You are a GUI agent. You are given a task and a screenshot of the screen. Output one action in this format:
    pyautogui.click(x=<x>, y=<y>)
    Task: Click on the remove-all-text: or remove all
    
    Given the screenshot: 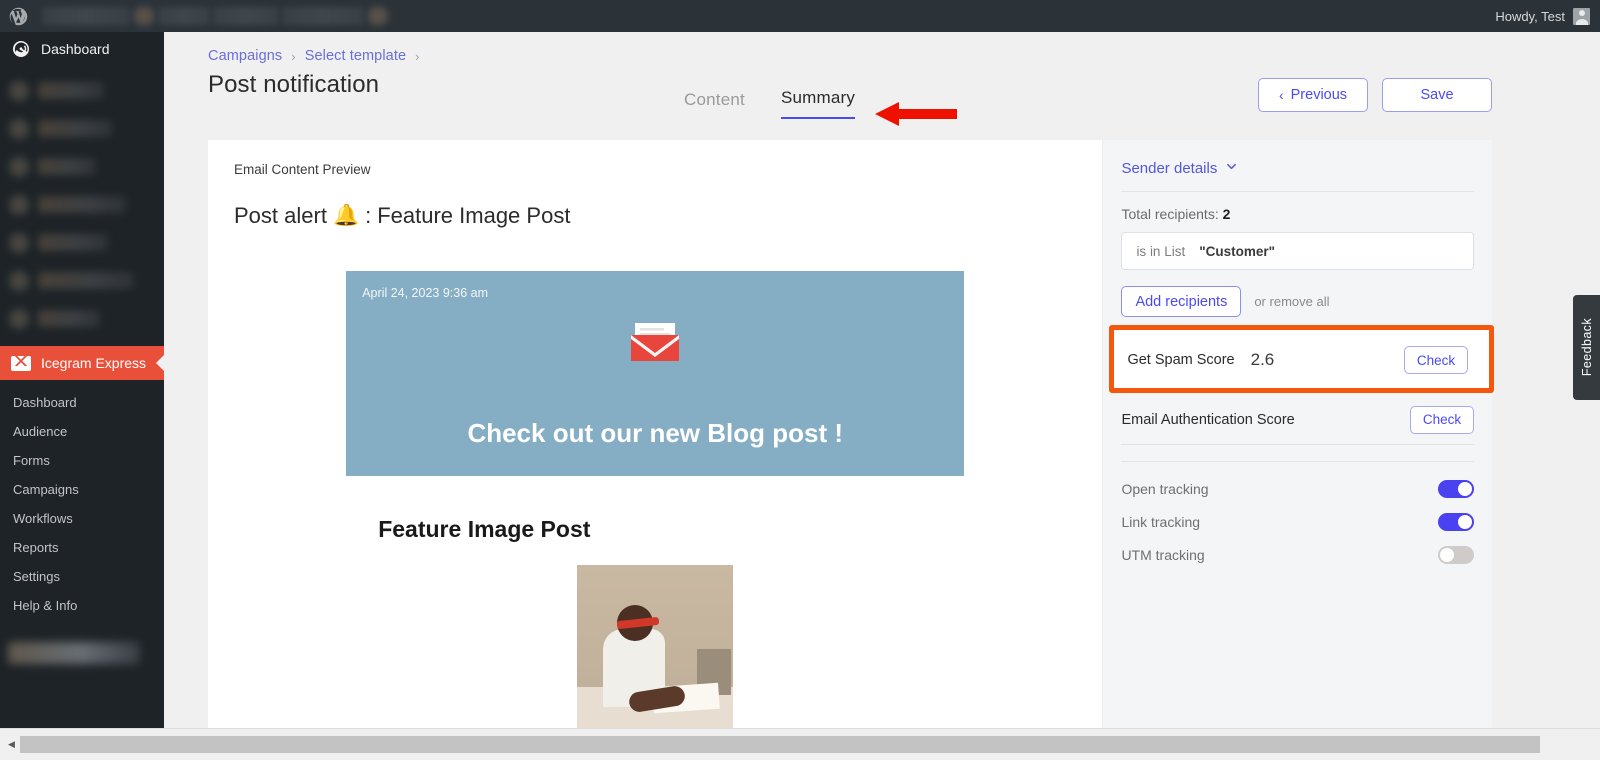 What is the action you would take?
    pyautogui.click(x=1291, y=301)
    